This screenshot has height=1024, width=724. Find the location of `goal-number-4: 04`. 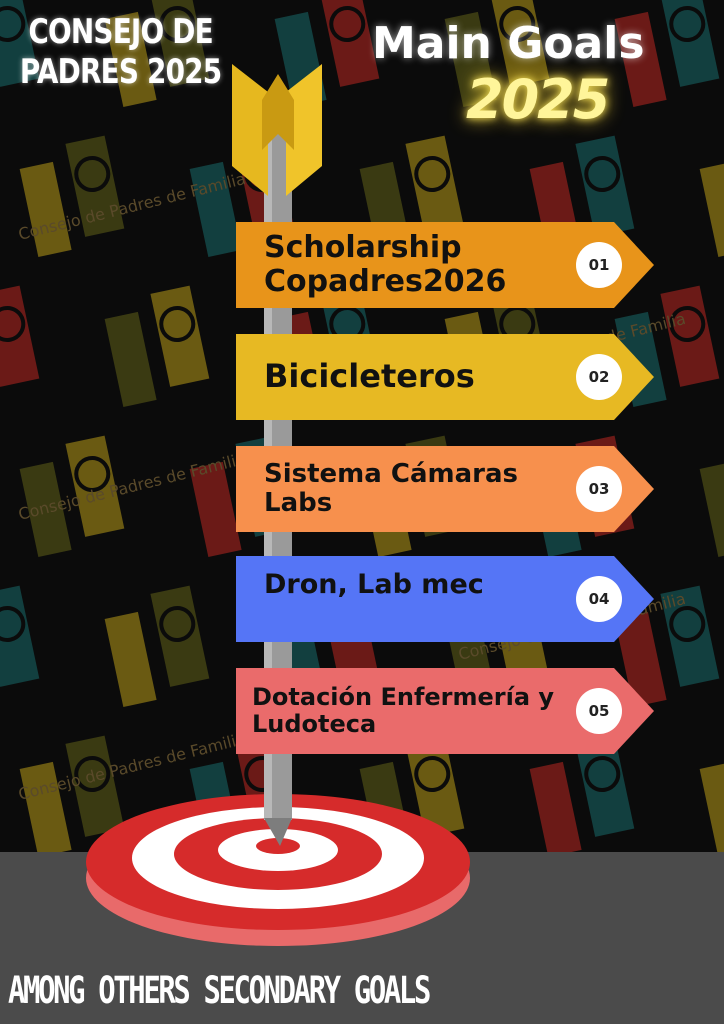

goal-number-4: 04 is located at coordinates (599, 599).